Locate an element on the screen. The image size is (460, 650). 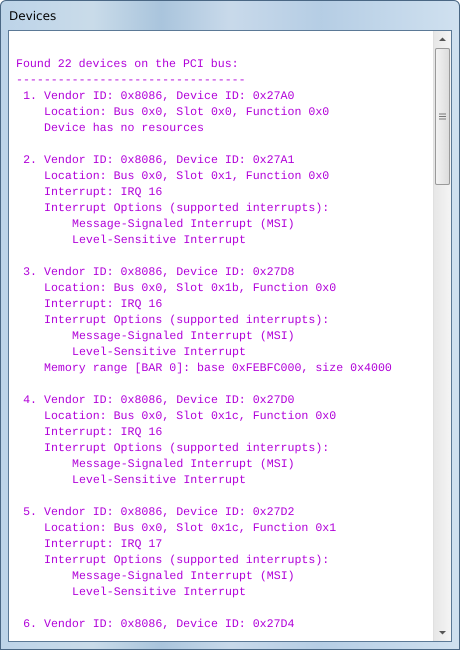
device-detail-line: Location: Bus 0x0, Slot 0x1b, Function 0x0 is located at coordinates (190, 289).